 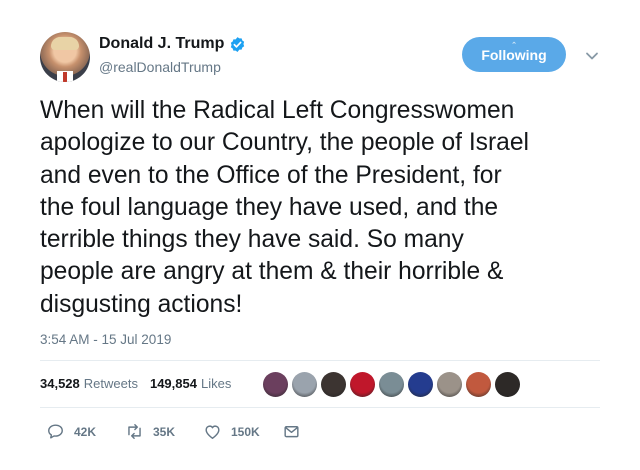 What do you see at coordinates (320, 407) in the screenshot?
I see `divider-bottom` at bounding box center [320, 407].